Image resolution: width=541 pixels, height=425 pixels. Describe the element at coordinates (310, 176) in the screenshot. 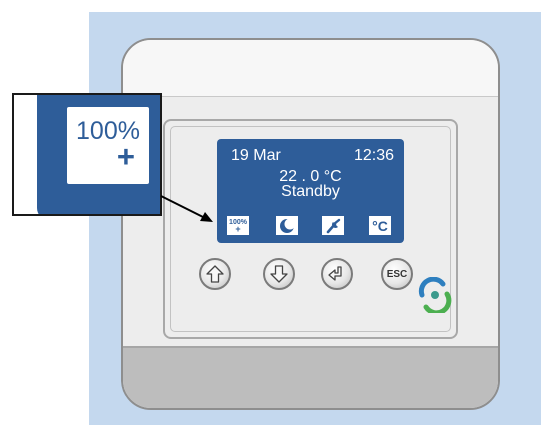

I see `display-temperature: 22 . 0 °C` at that location.